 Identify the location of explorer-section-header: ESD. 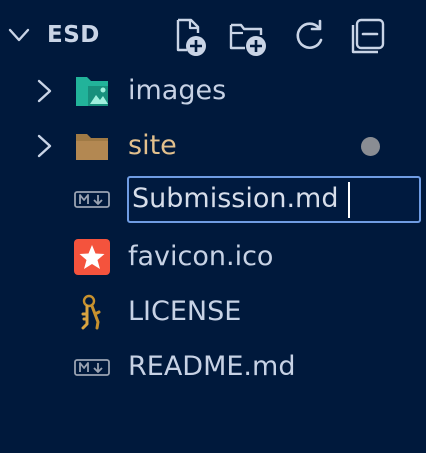
(213, 34).